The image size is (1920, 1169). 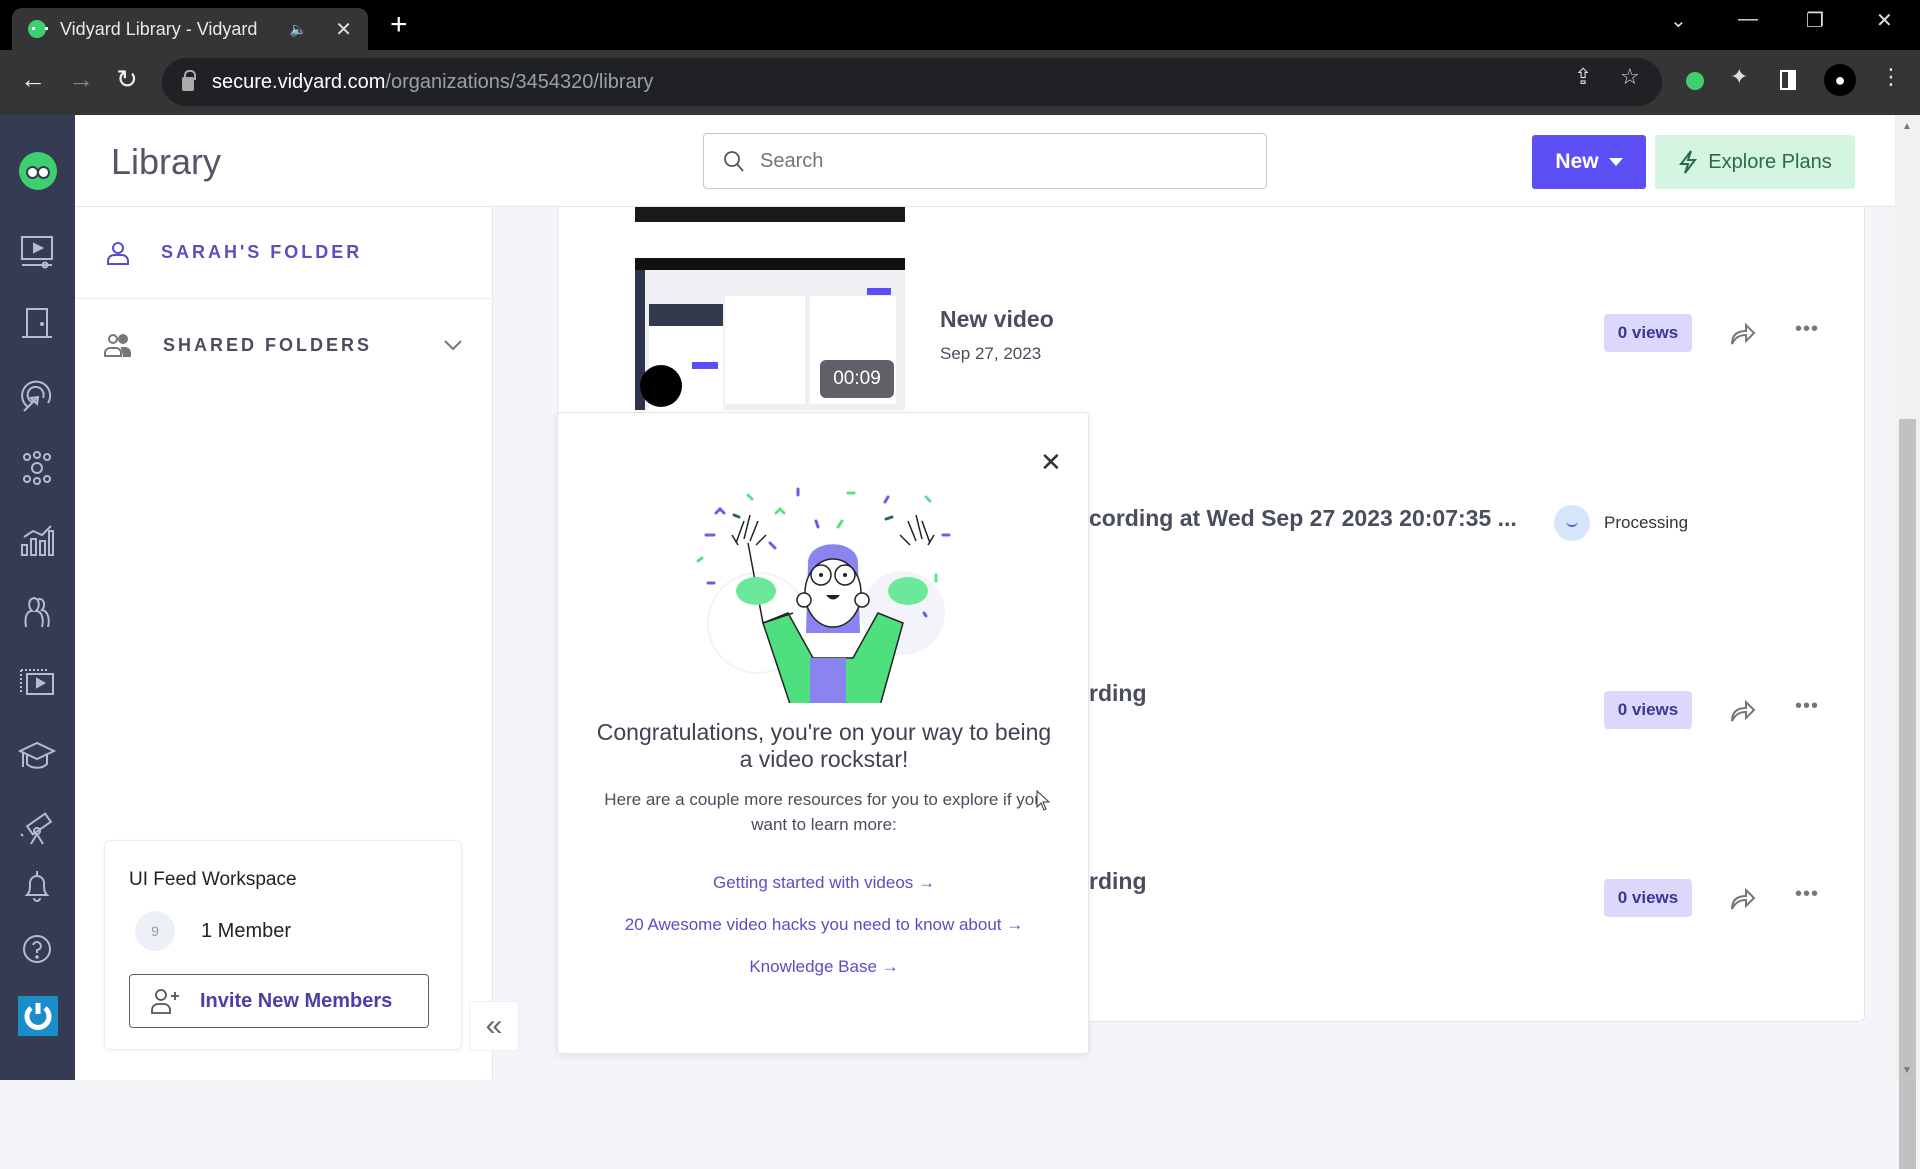 What do you see at coordinates (453, 345) in the screenshot?
I see `chevron-down-icon` at bounding box center [453, 345].